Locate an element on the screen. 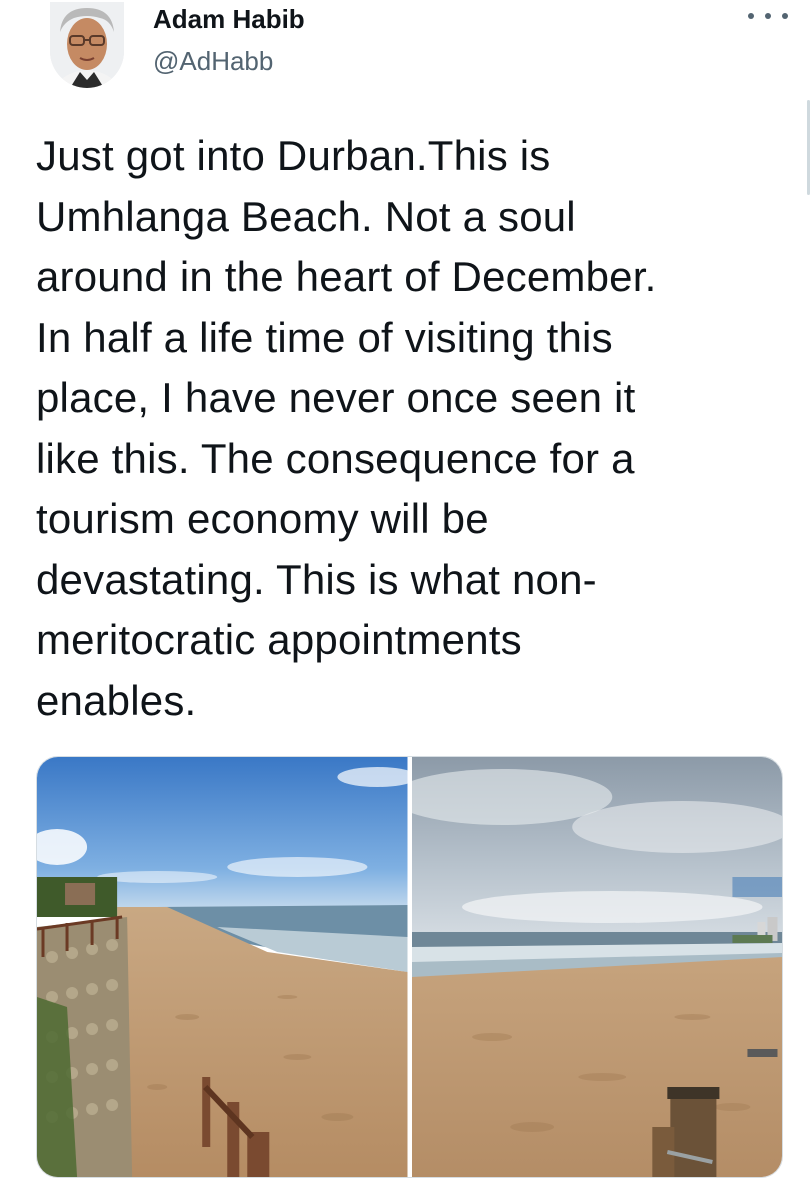 The height and width of the screenshot is (1200, 810). tweet-text-line: In half a life time of visiting this is located at coordinates (324, 337).